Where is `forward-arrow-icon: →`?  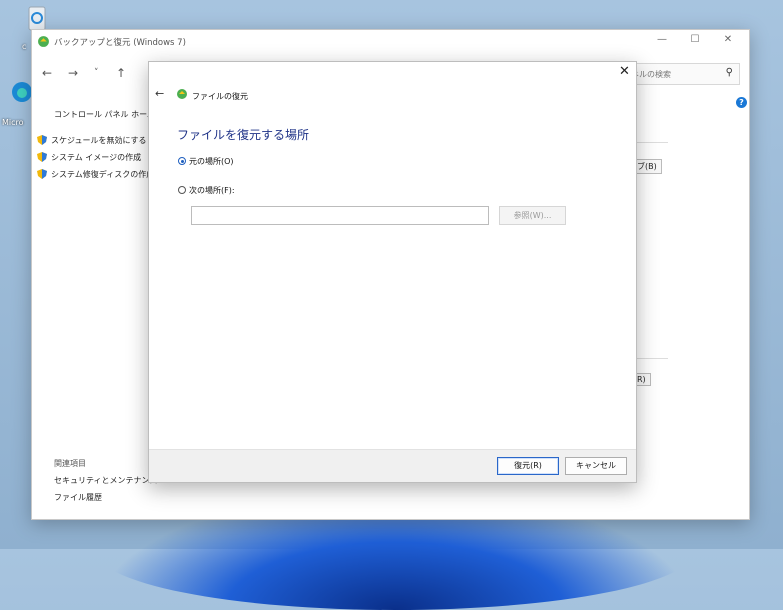 forward-arrow-icon: → is located at coordinates (73, 73).